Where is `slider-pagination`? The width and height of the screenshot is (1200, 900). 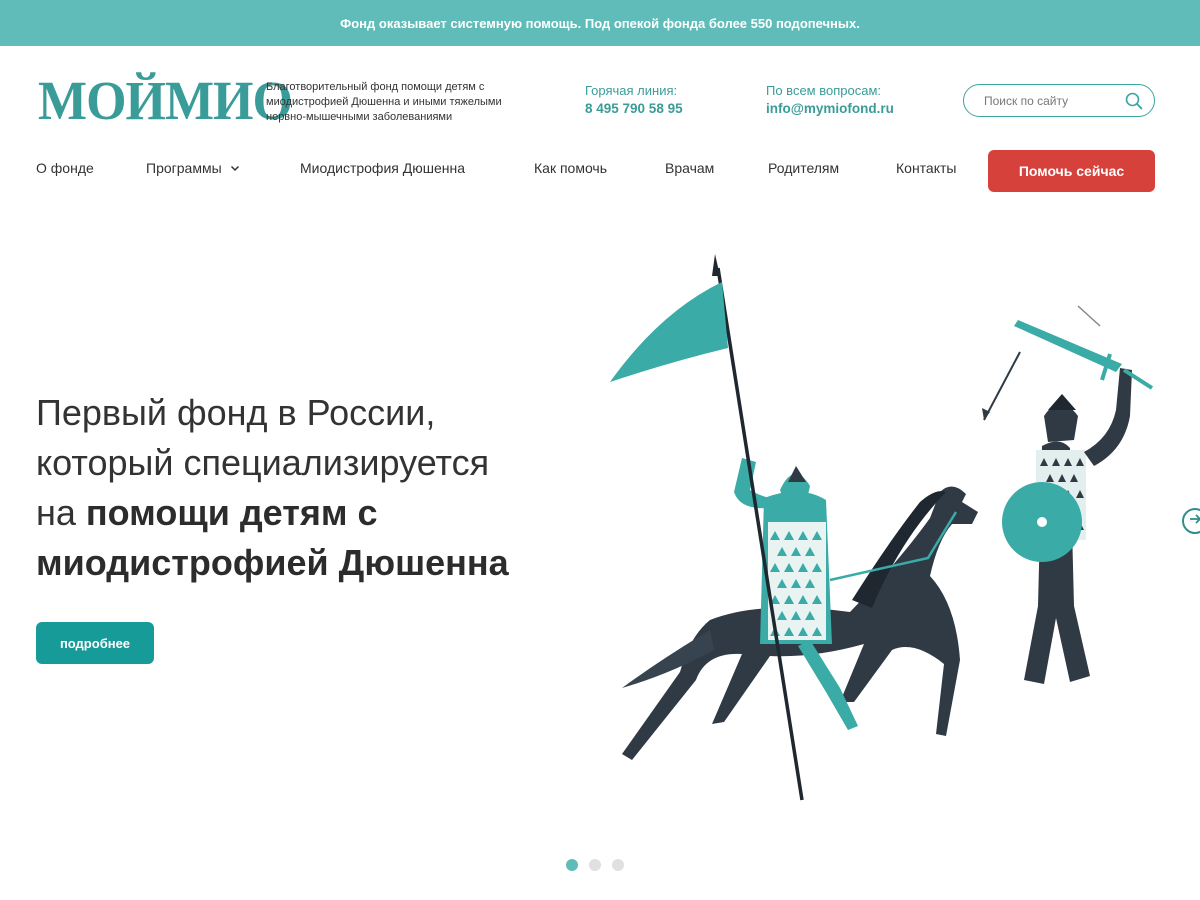 slider-pagination is located at coordinates (595, 865).